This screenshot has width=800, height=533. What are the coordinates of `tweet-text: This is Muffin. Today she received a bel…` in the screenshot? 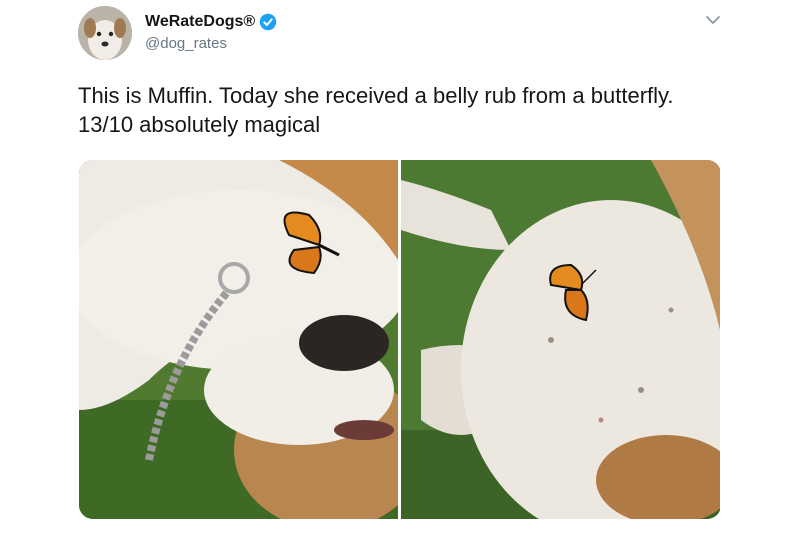 It's located at (376, 110).